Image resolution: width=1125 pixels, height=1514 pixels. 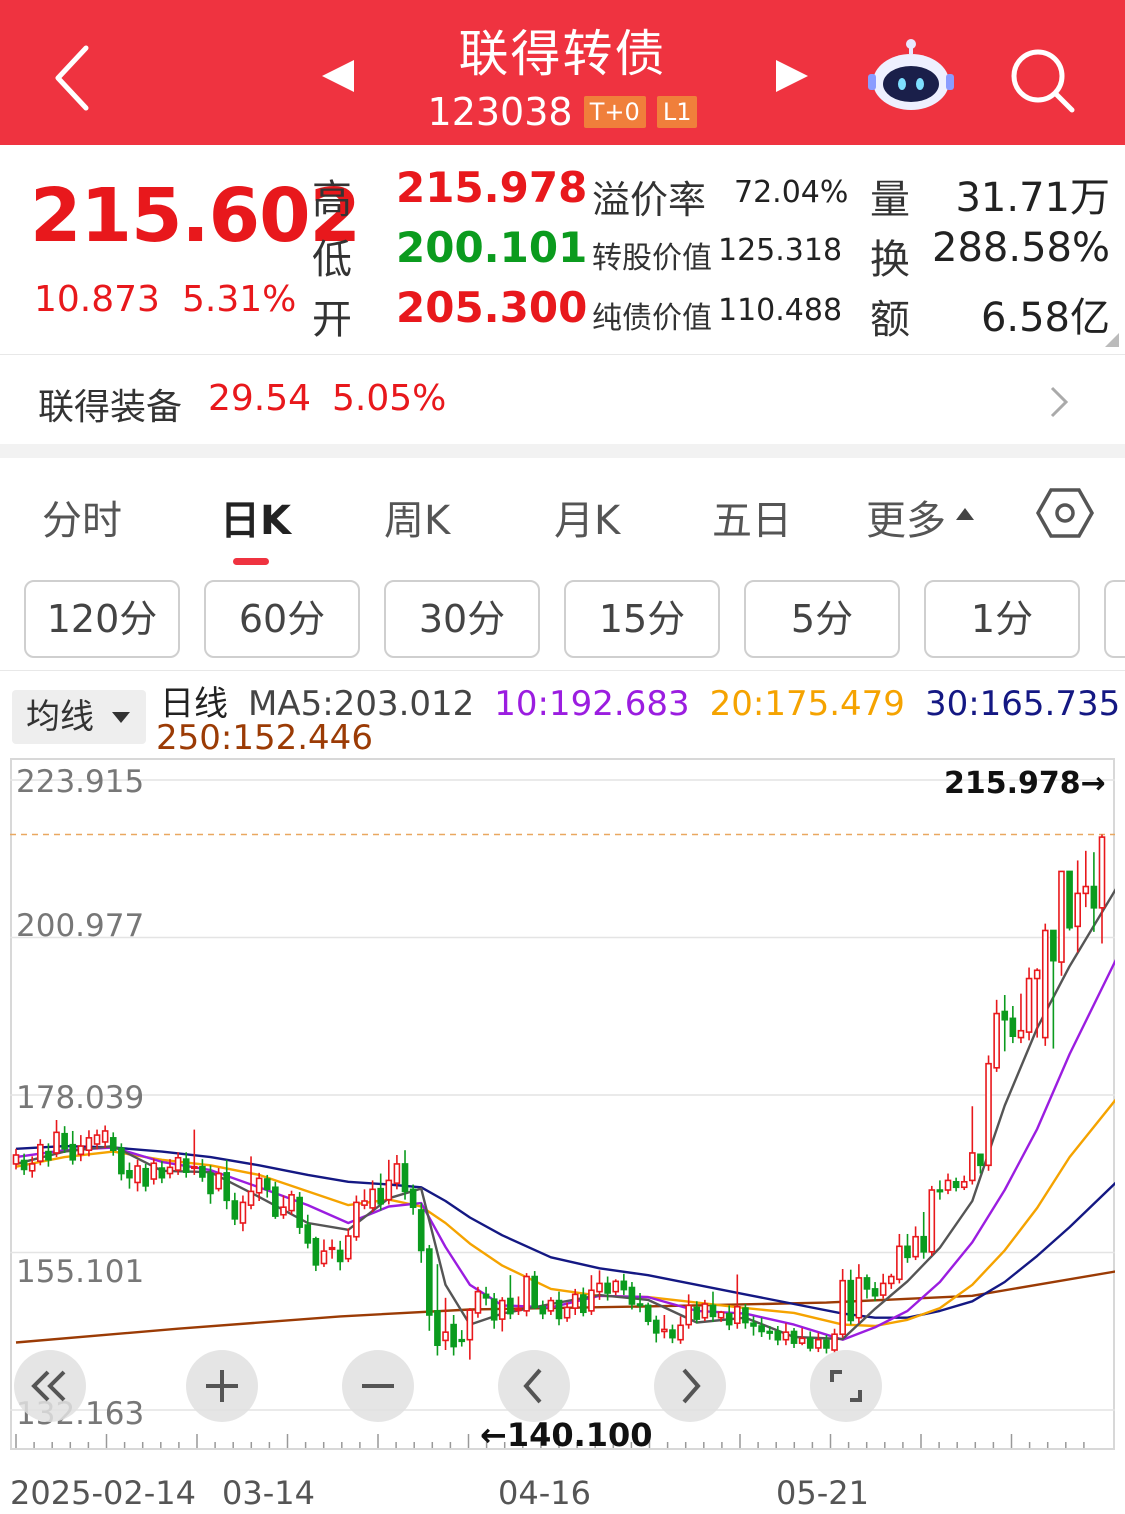 What do you see at coordinates (592, 704) in the screenshot?
I see `ma10-legend: 10:192.683` at bounding box center [592, 704].